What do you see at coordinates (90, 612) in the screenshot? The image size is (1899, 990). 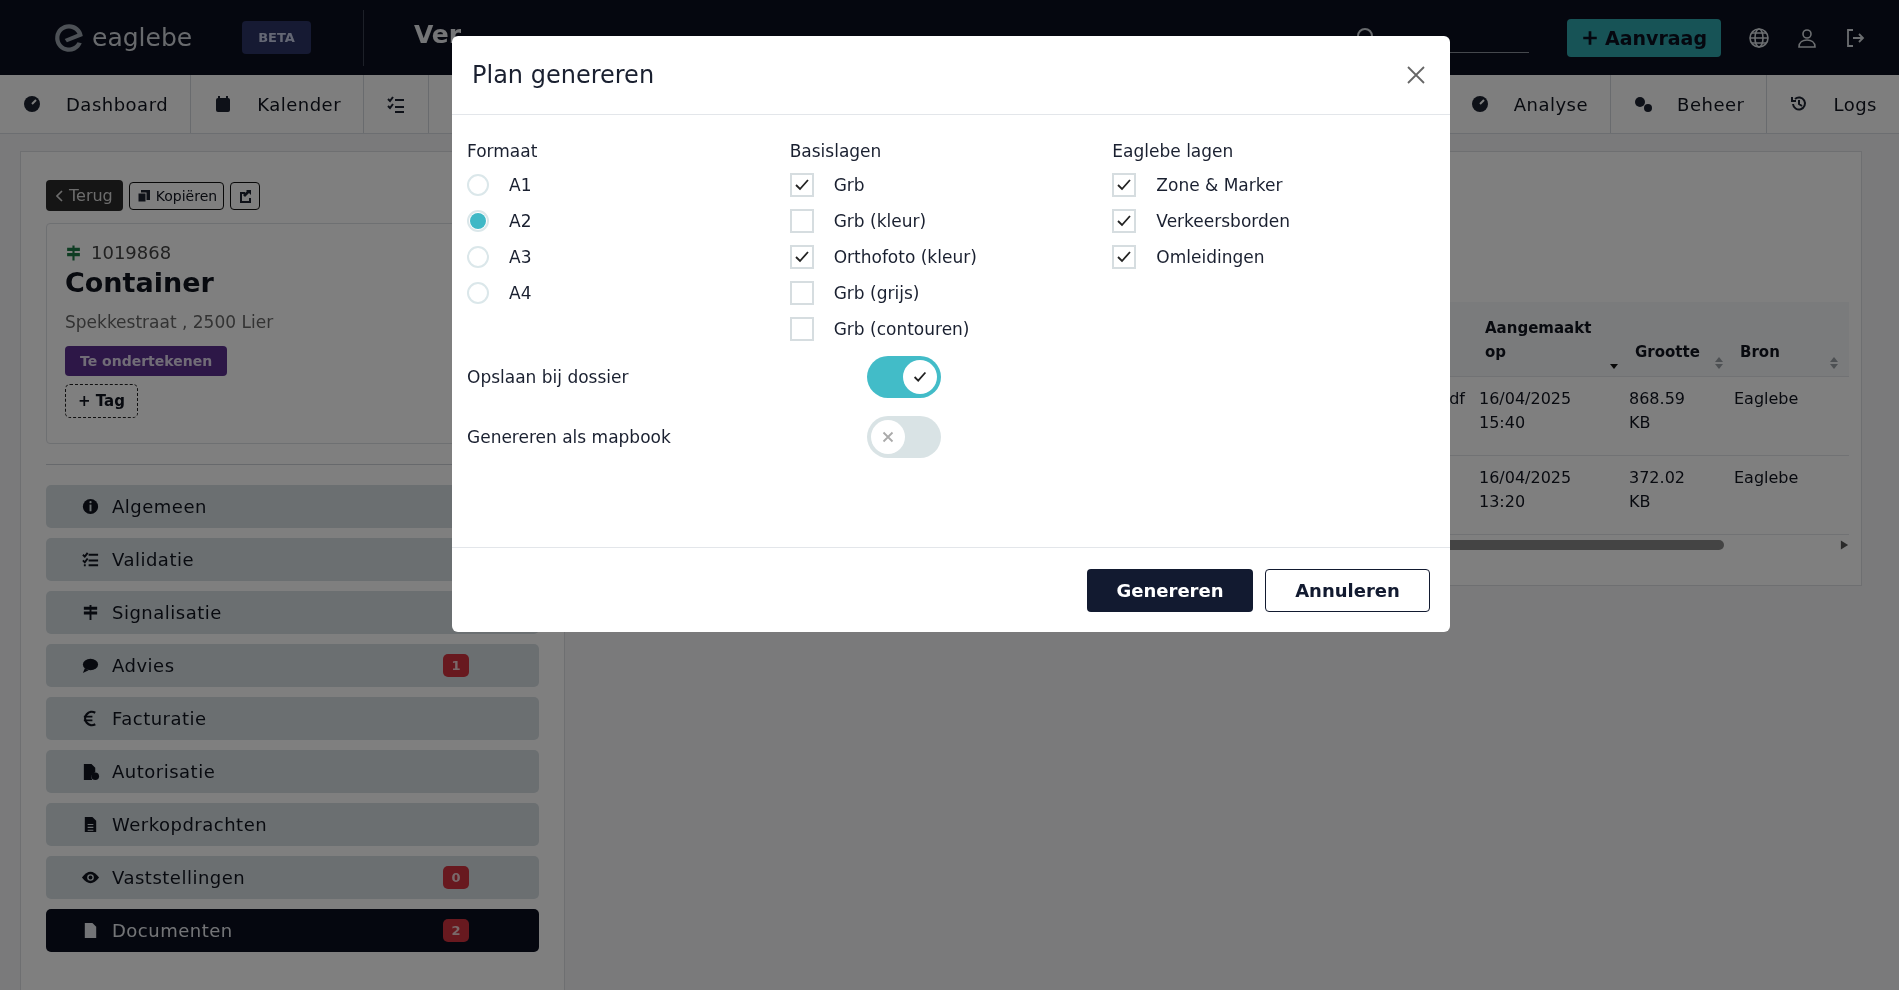 I see `signpost-icon` at bounding box center [90, 612].